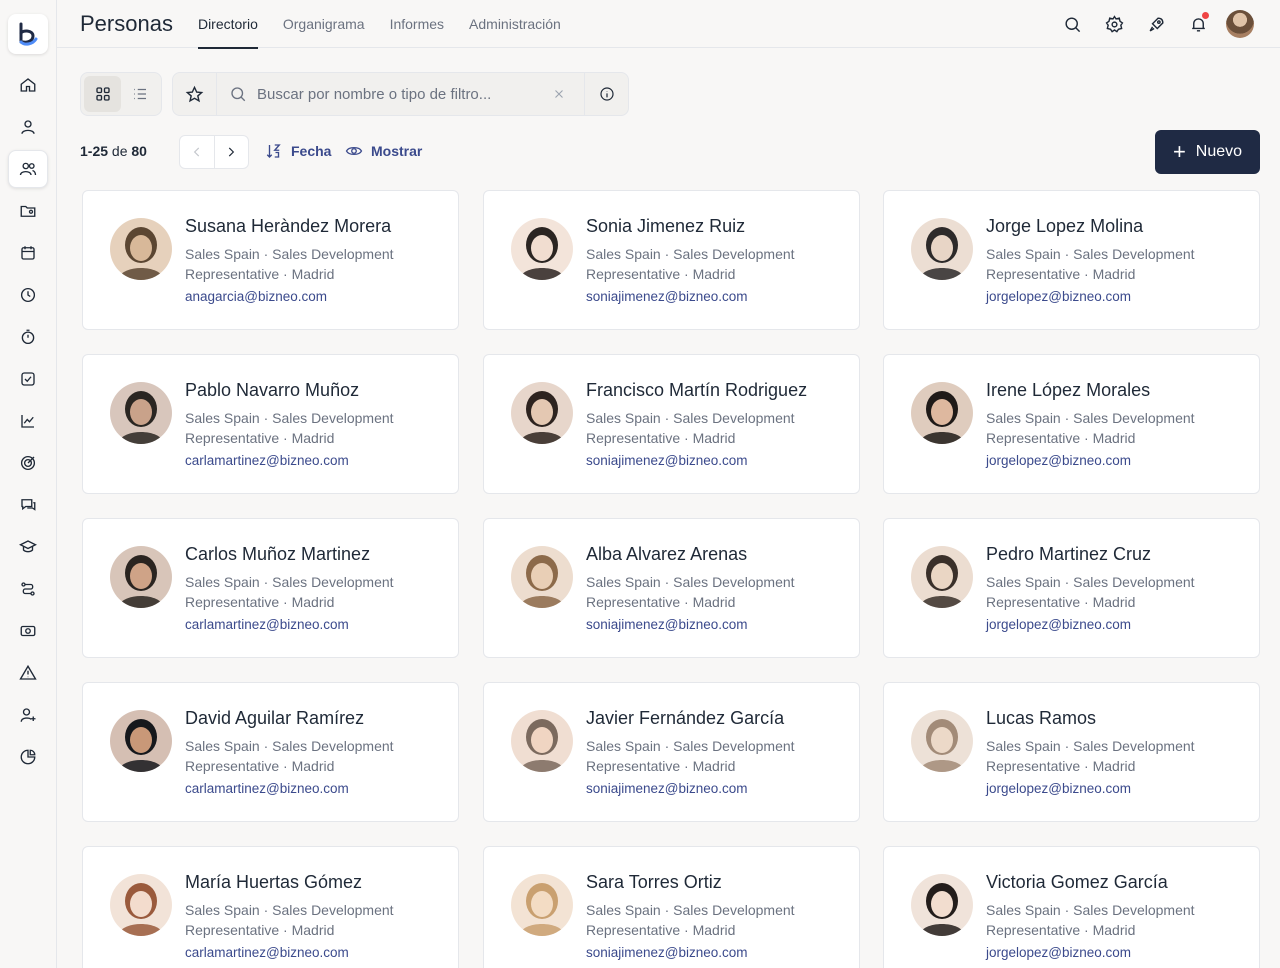 The image size is (1280, 968). What do you see at coordinates (383, 151) in the screenshot?
I see `show-options-button: Mostrar` at bounding box center [383, 151].